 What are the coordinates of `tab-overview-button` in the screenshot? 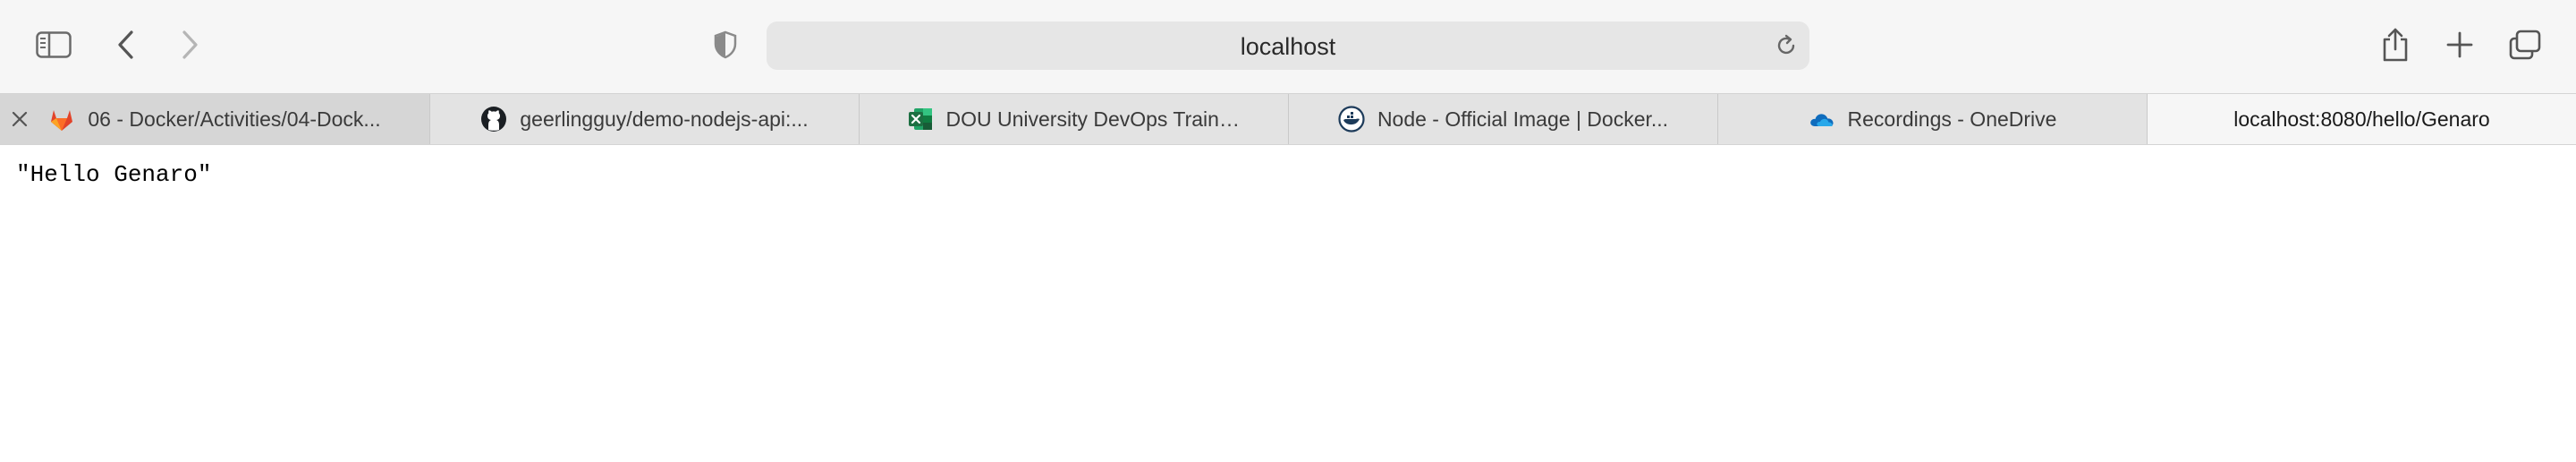 It's located at (2525, 45).